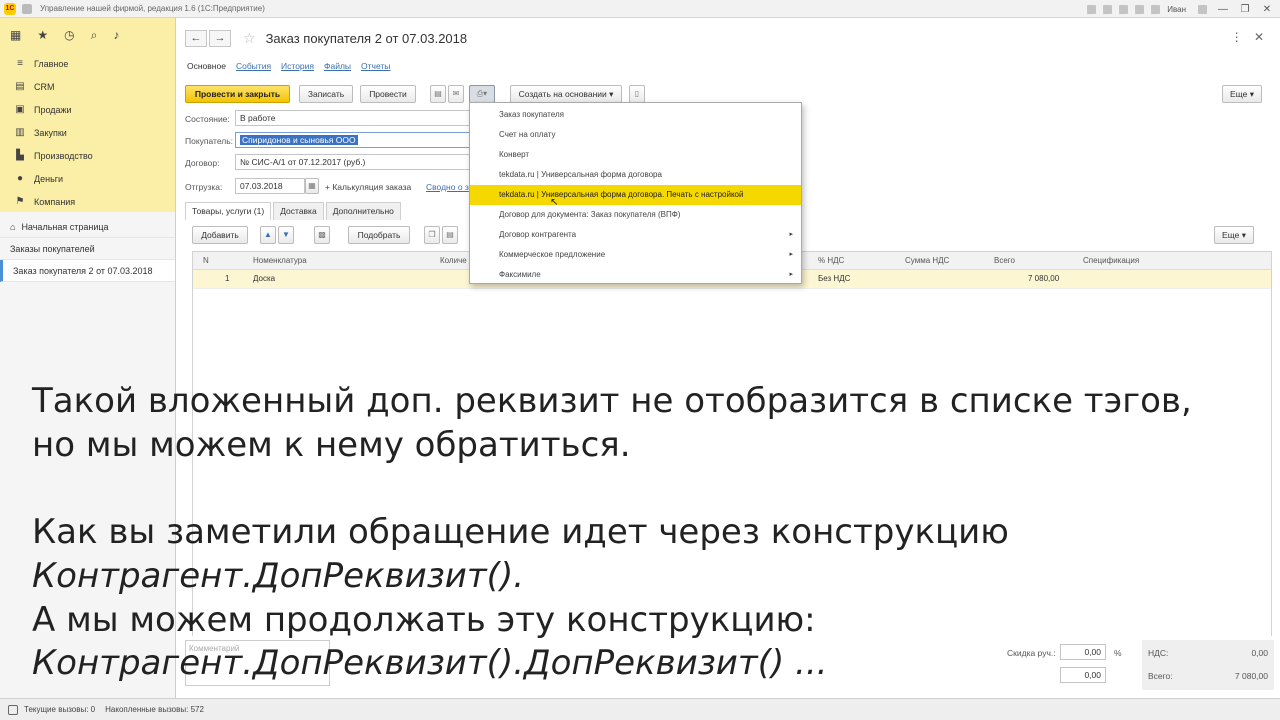 The height and width of the screenshot is (720, 1280). What do you see at coordinates (228, 211) in the screenshot?
I see `subtab-goods: Товары, услуги (1)` at bounding box center [228, 211].